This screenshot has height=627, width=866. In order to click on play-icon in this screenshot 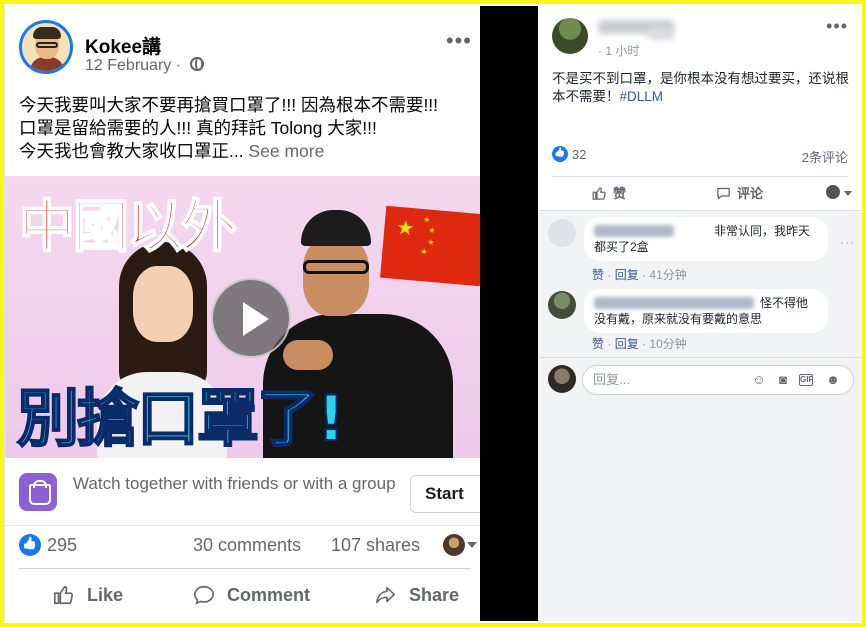, I will do `click(251, 318)`.